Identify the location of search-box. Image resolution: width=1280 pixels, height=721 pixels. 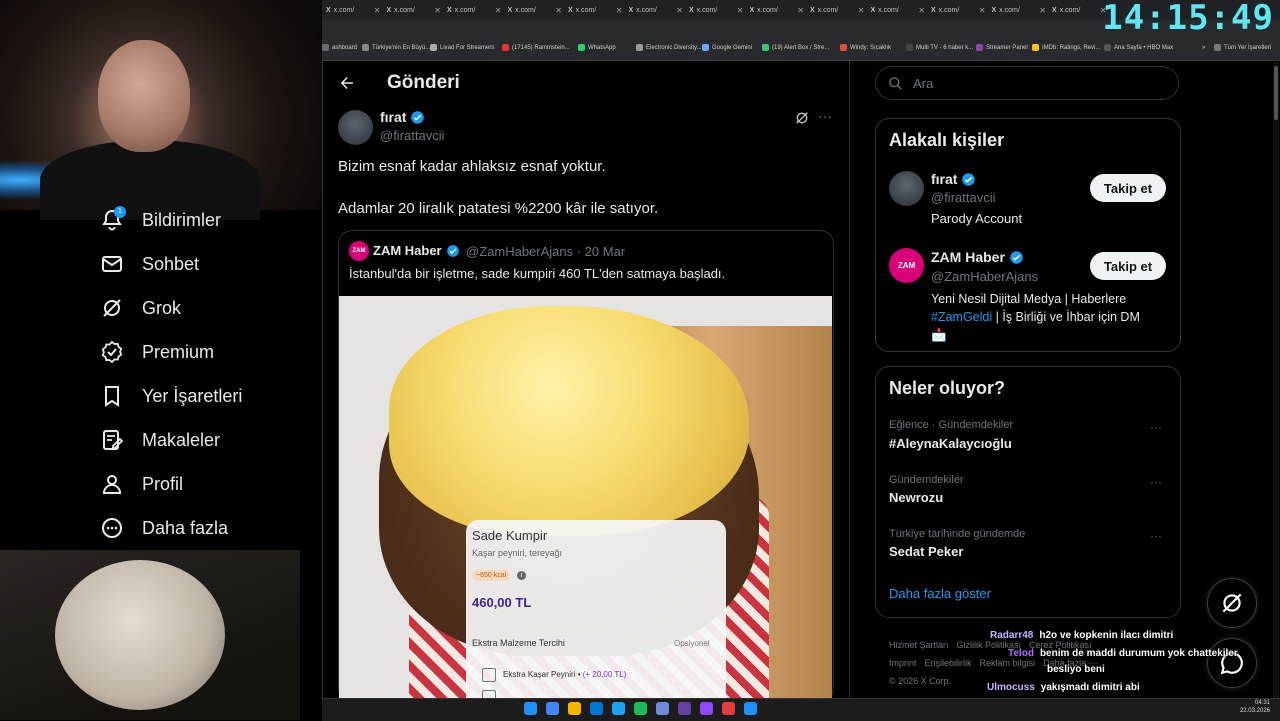
(1027, 83).